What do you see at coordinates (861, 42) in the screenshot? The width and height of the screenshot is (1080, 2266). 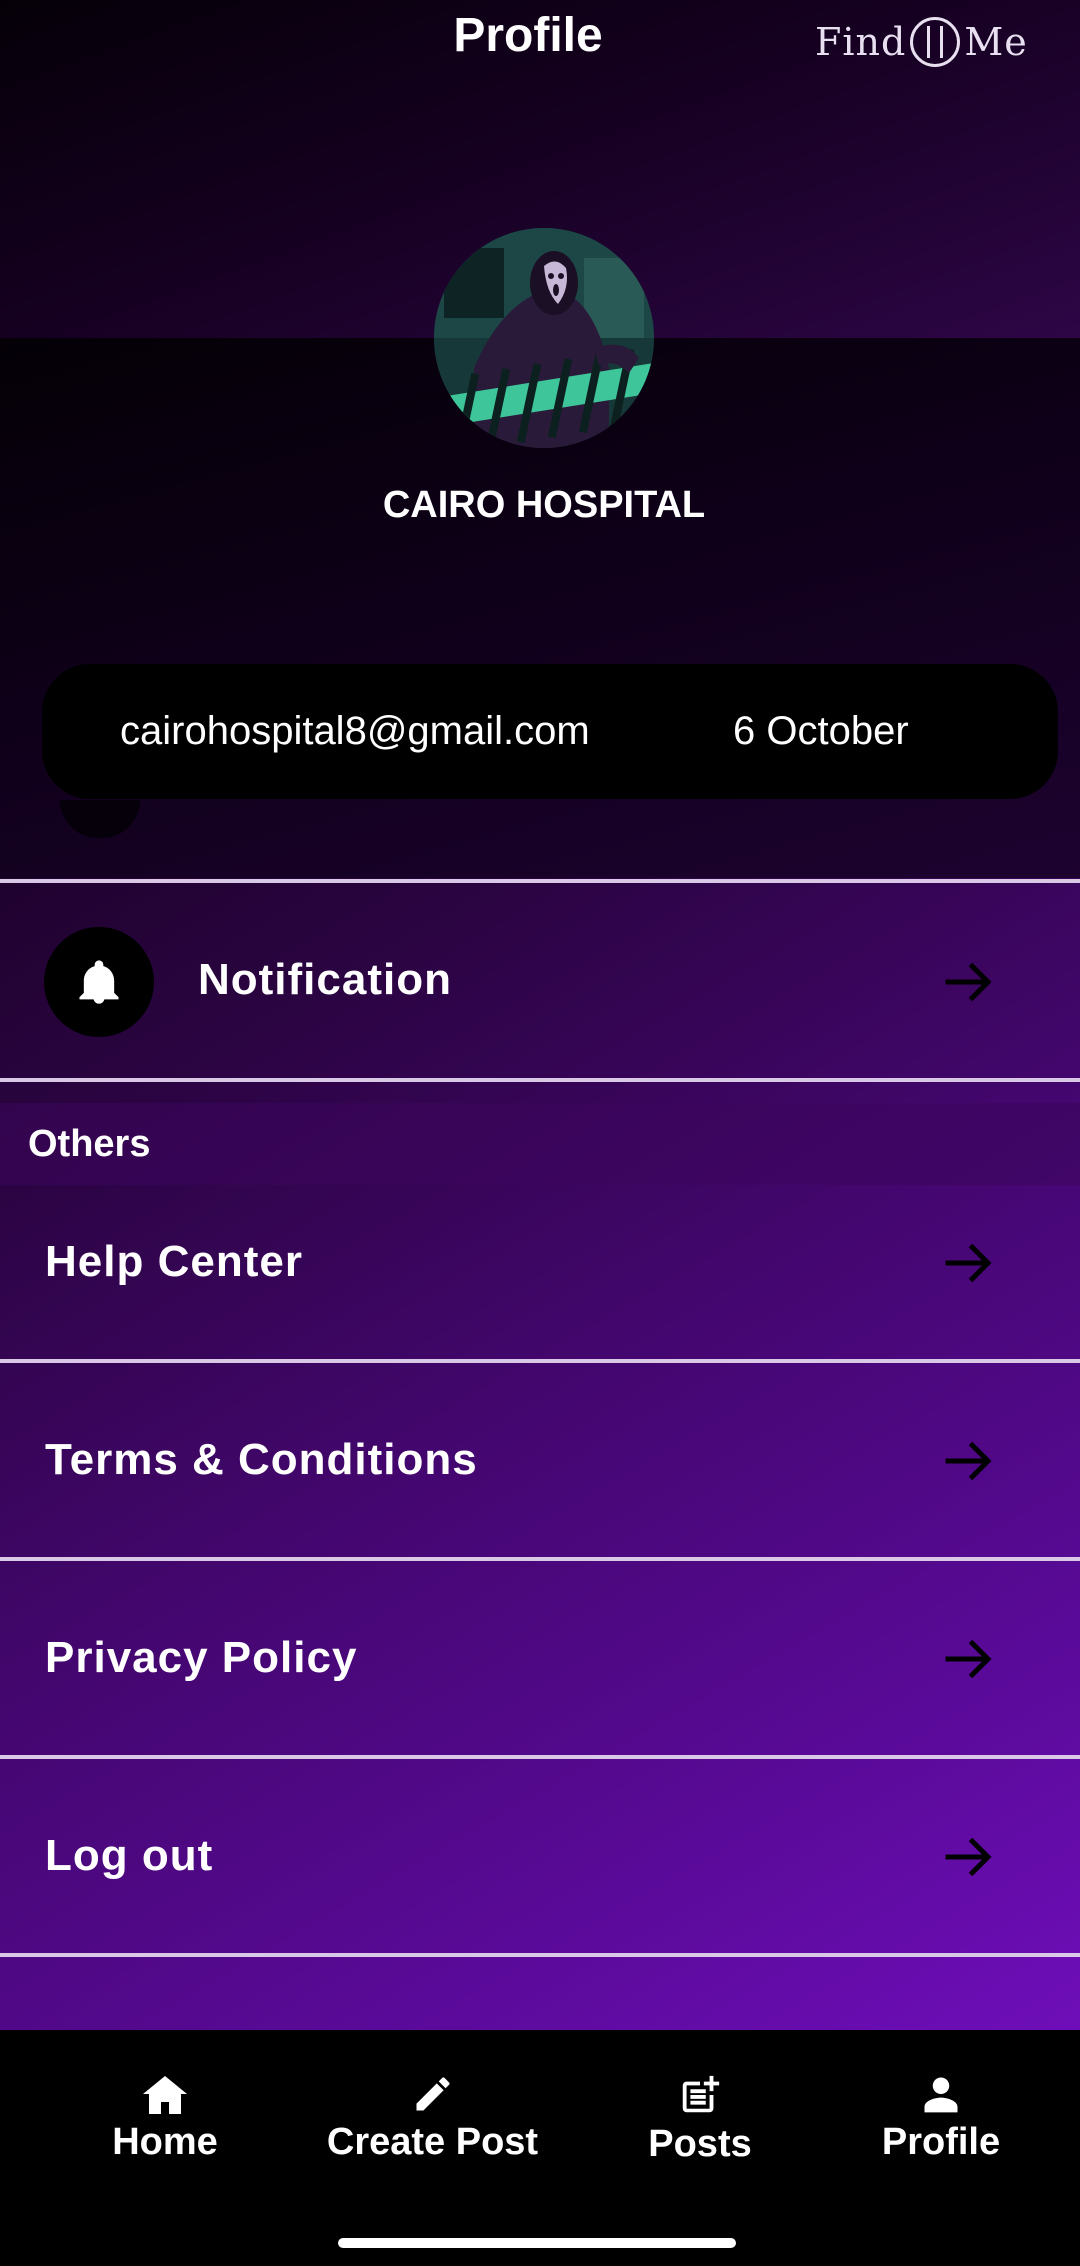 I see `logo-text-left: Find` at bounding box center [861, 42].